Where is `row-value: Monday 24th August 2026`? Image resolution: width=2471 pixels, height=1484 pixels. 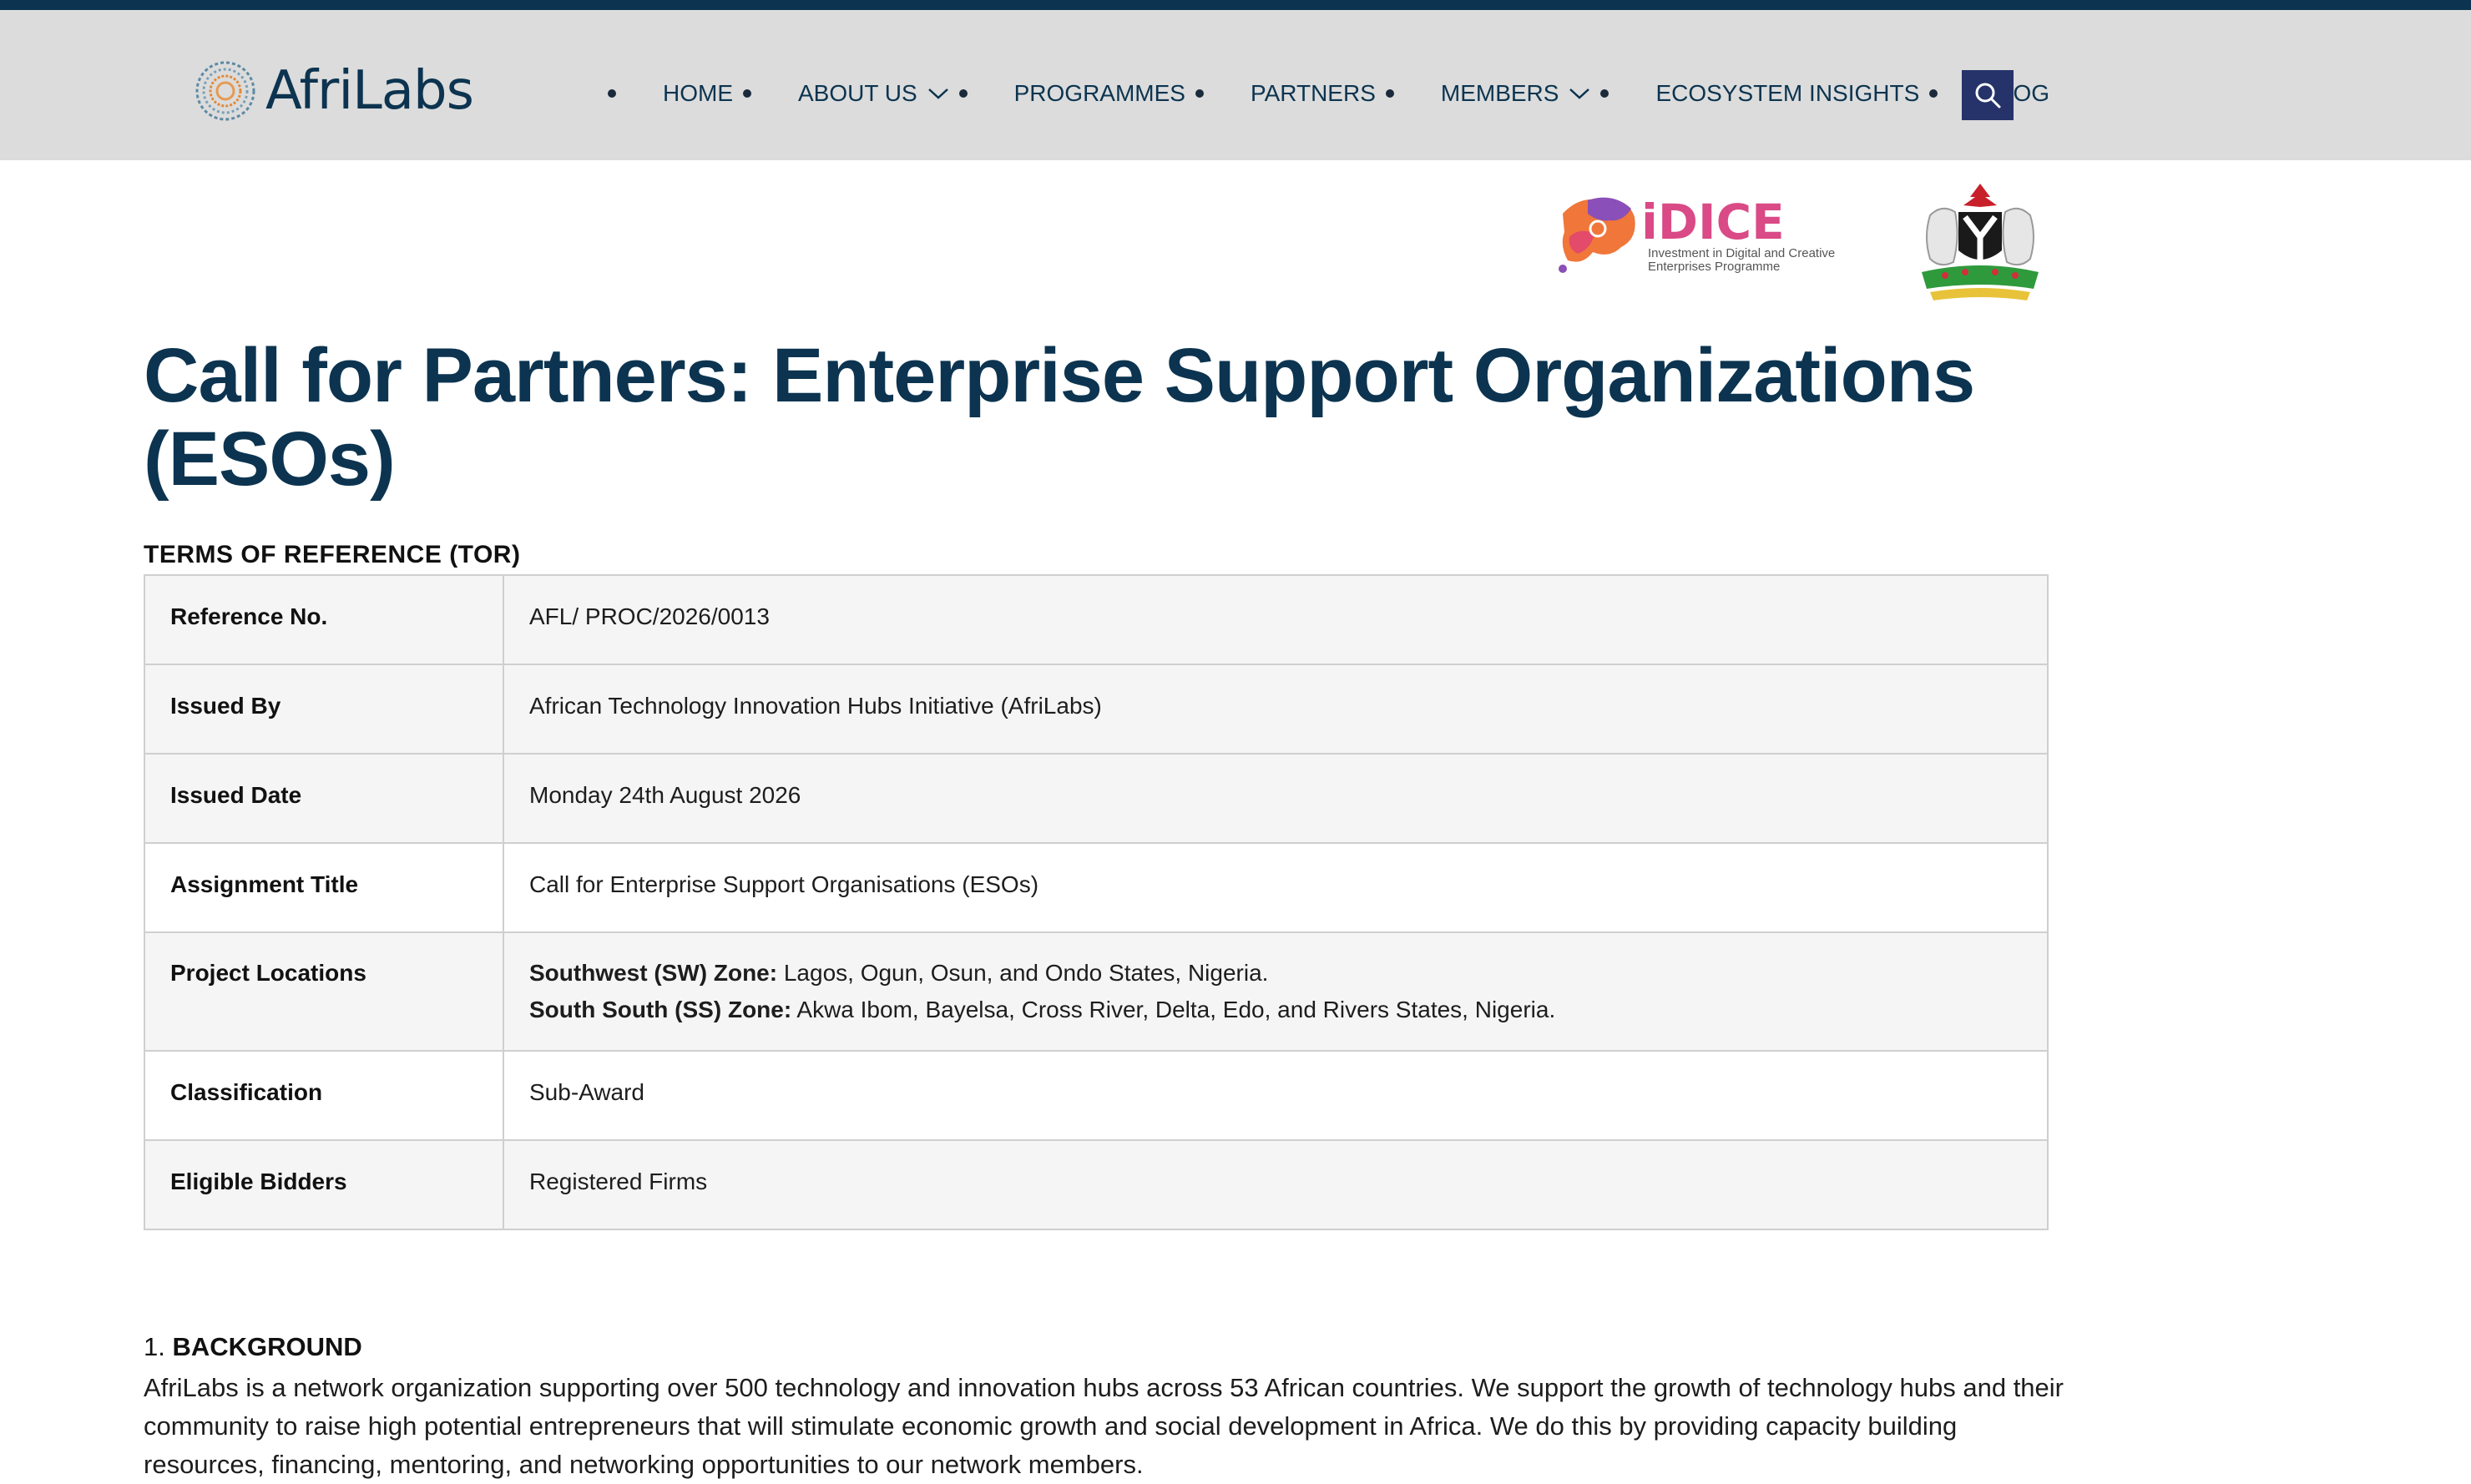
row-value: Monday 24th August 2026 is located at coordinates (665, 795).